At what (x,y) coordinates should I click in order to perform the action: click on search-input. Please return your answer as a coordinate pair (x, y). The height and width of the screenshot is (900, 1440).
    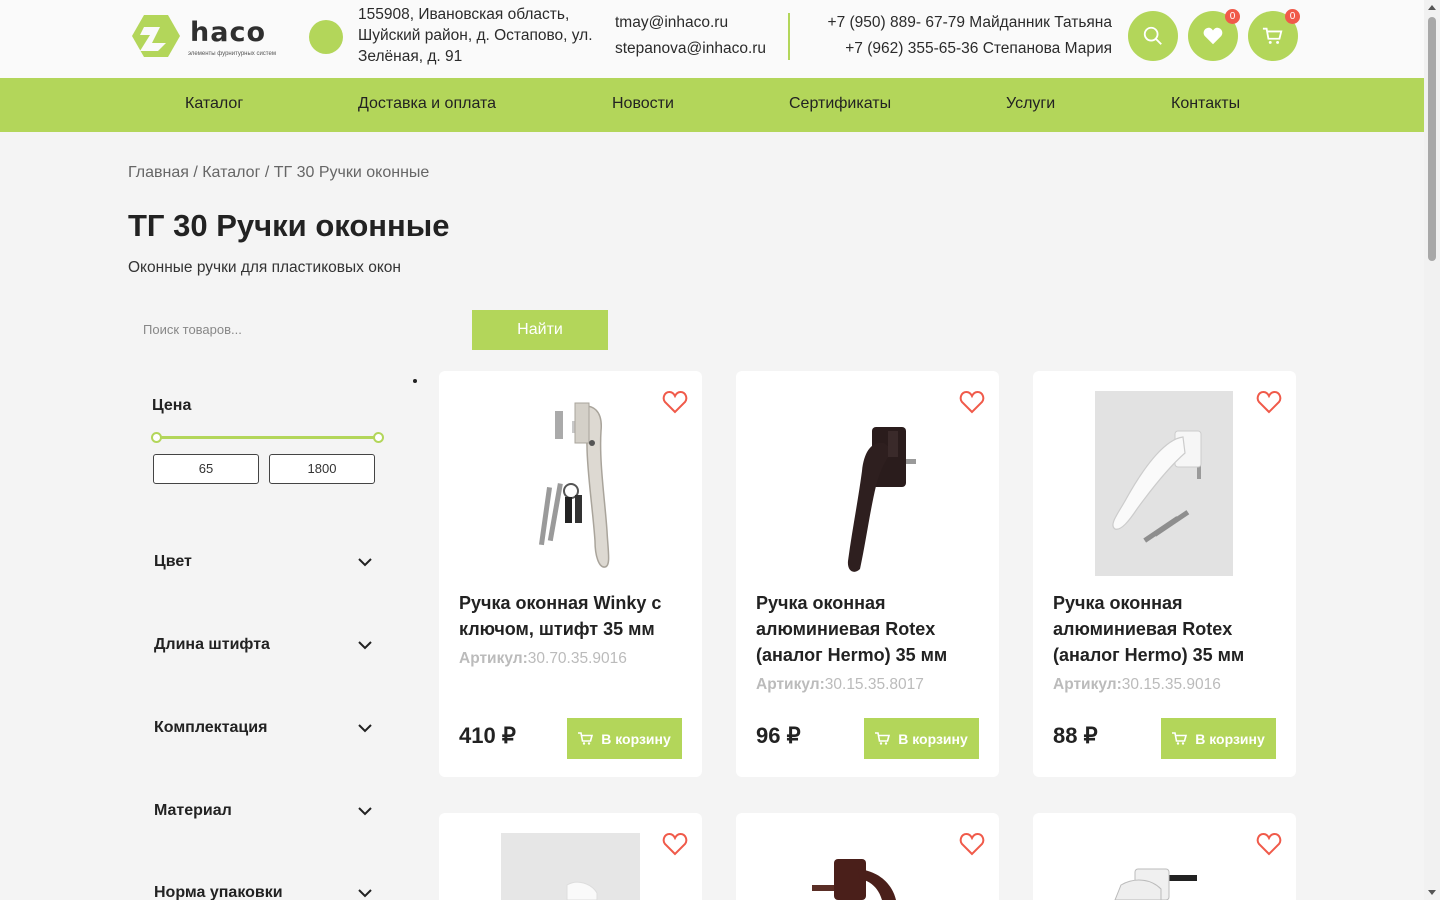
    Looking at the image, I should click on (293, 329).